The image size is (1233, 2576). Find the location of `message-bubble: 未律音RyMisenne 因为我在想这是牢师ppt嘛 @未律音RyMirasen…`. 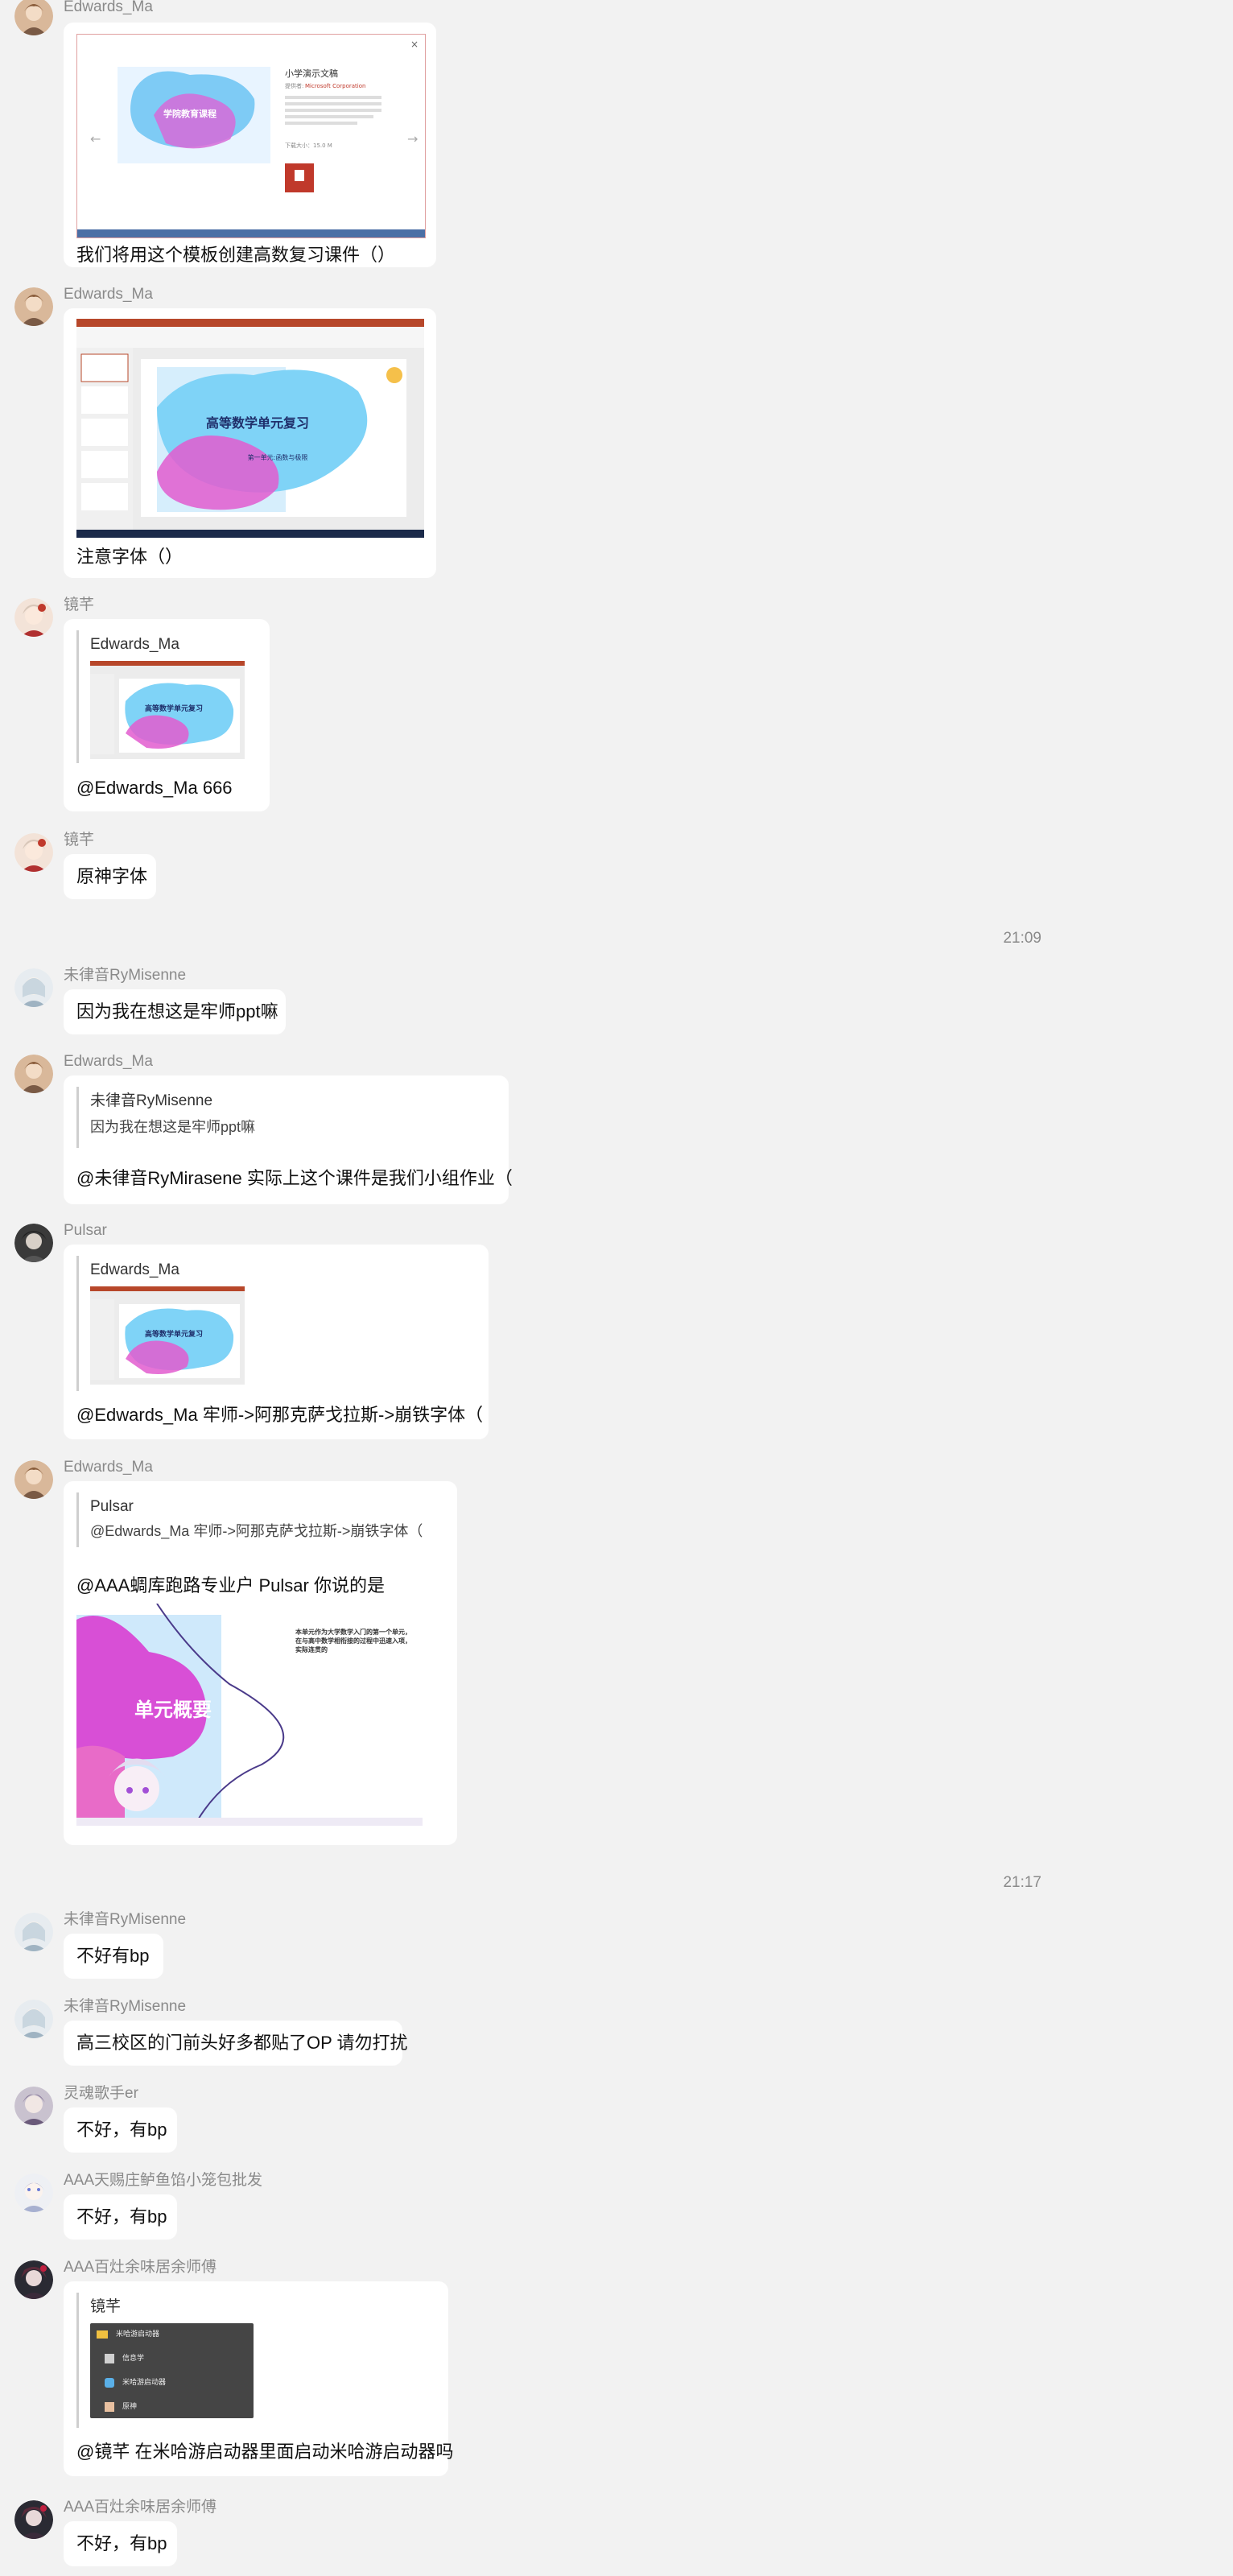

message-bubble: 未律音RyMisenne 因为我在想这是牢师ppt嘛 @未律音RyMirasen… is located at coordinates (289, 1139).